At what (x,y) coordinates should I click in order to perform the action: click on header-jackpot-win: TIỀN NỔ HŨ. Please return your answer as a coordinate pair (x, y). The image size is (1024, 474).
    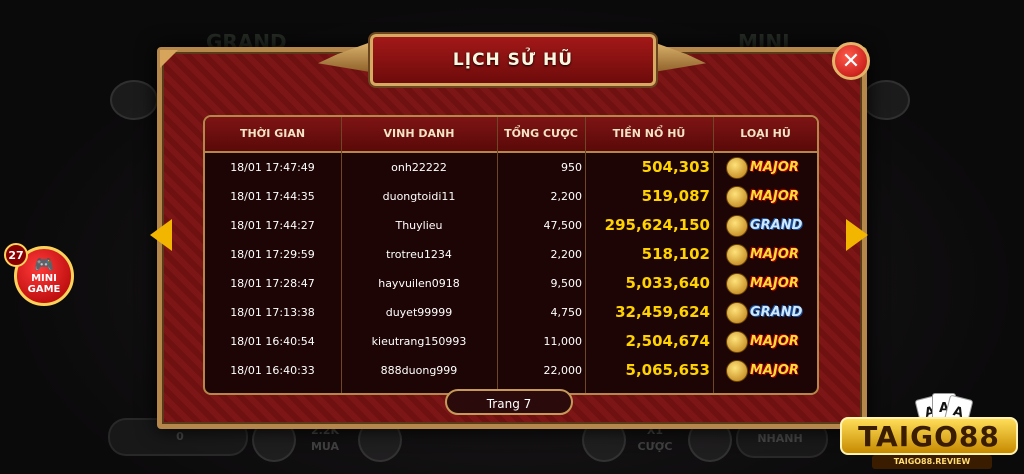
    Looking at the image, I should click on (649, 133).